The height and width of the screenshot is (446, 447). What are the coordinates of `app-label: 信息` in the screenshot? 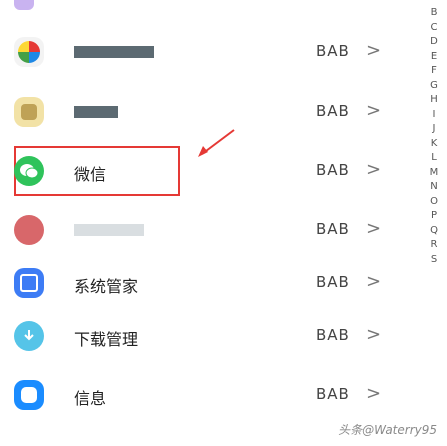 It's located at (90, 398).